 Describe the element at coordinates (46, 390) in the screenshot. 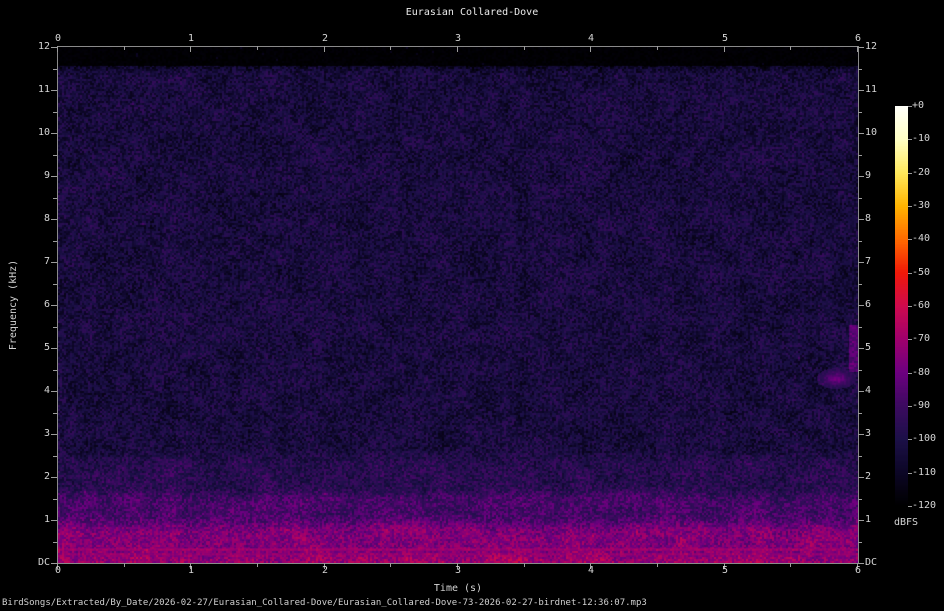

I see `freq-tick-label-left: 4` at that location.